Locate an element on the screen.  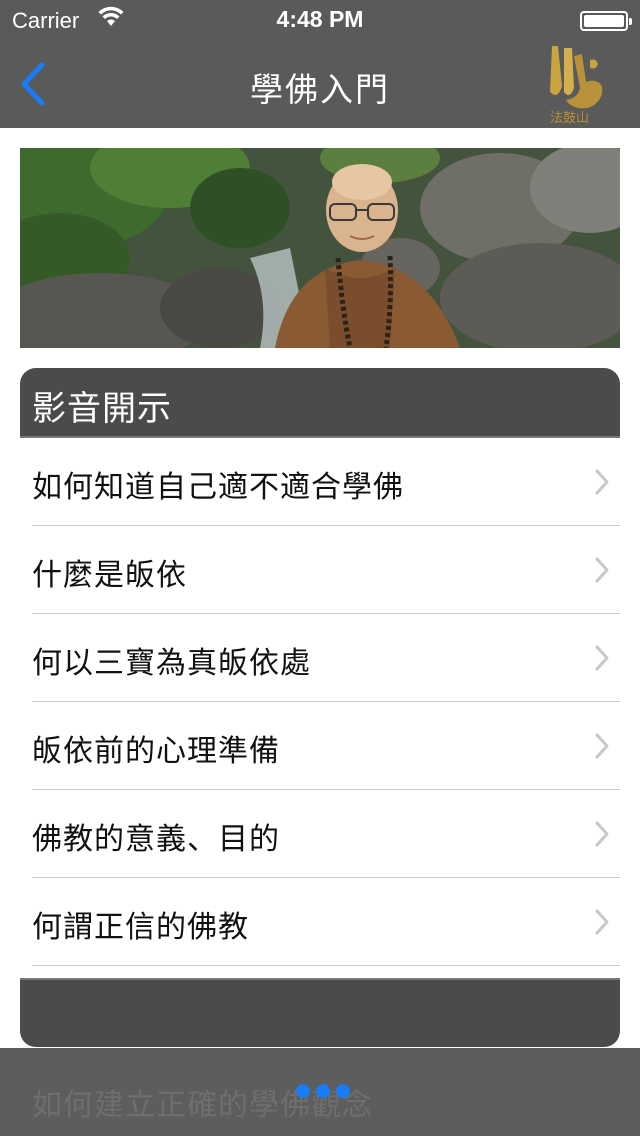
list-item-label: 何謂正信的佛教 is located at coordinates (140, 927).